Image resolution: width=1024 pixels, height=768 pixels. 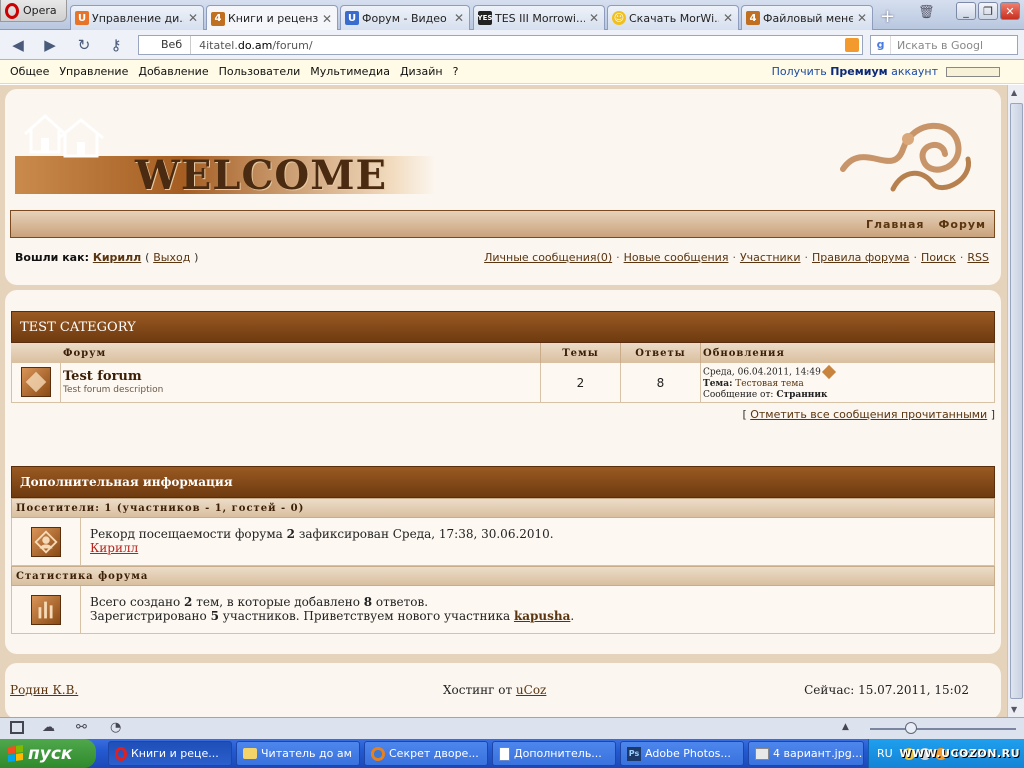 I want to click on zoom-slider, so click(x=943, y=729).